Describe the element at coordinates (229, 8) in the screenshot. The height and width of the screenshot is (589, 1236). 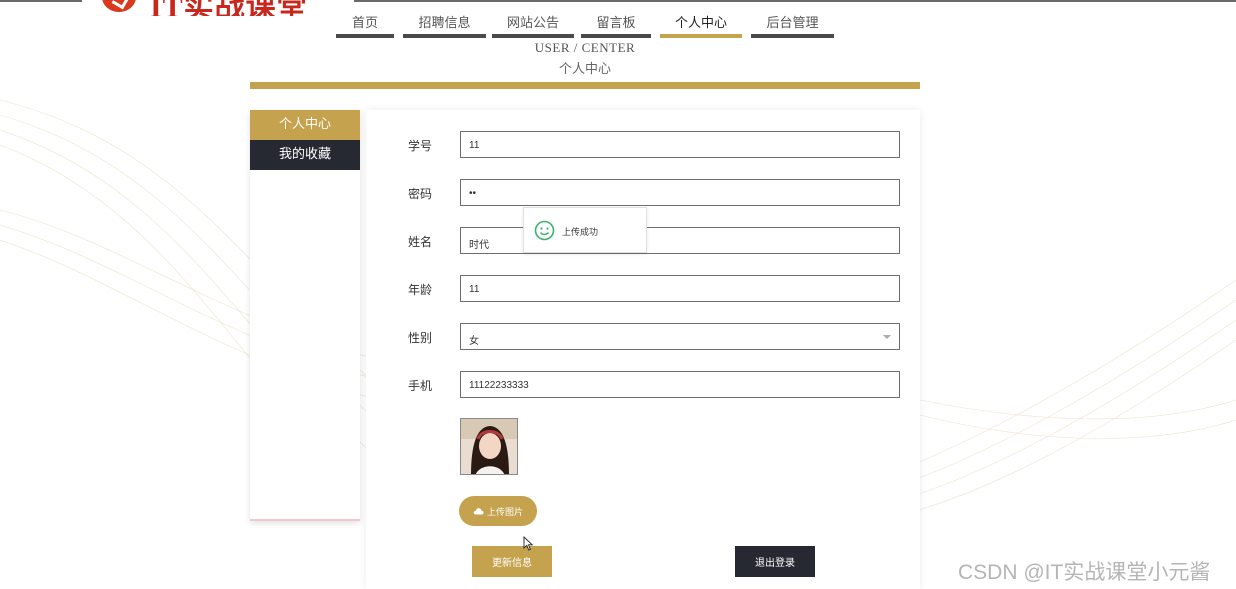
I see `logo-text: IT实战课堂` at that location.